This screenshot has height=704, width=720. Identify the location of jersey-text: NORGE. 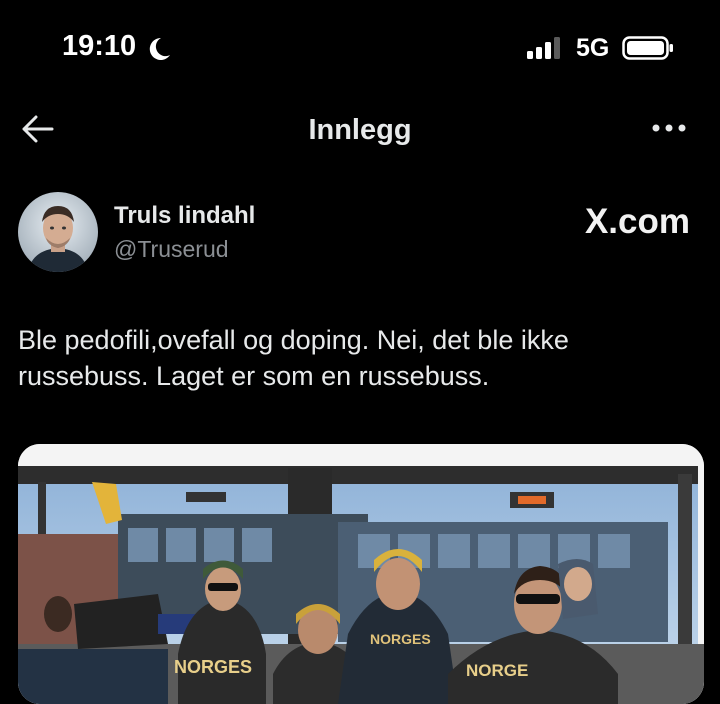
(497, 670).